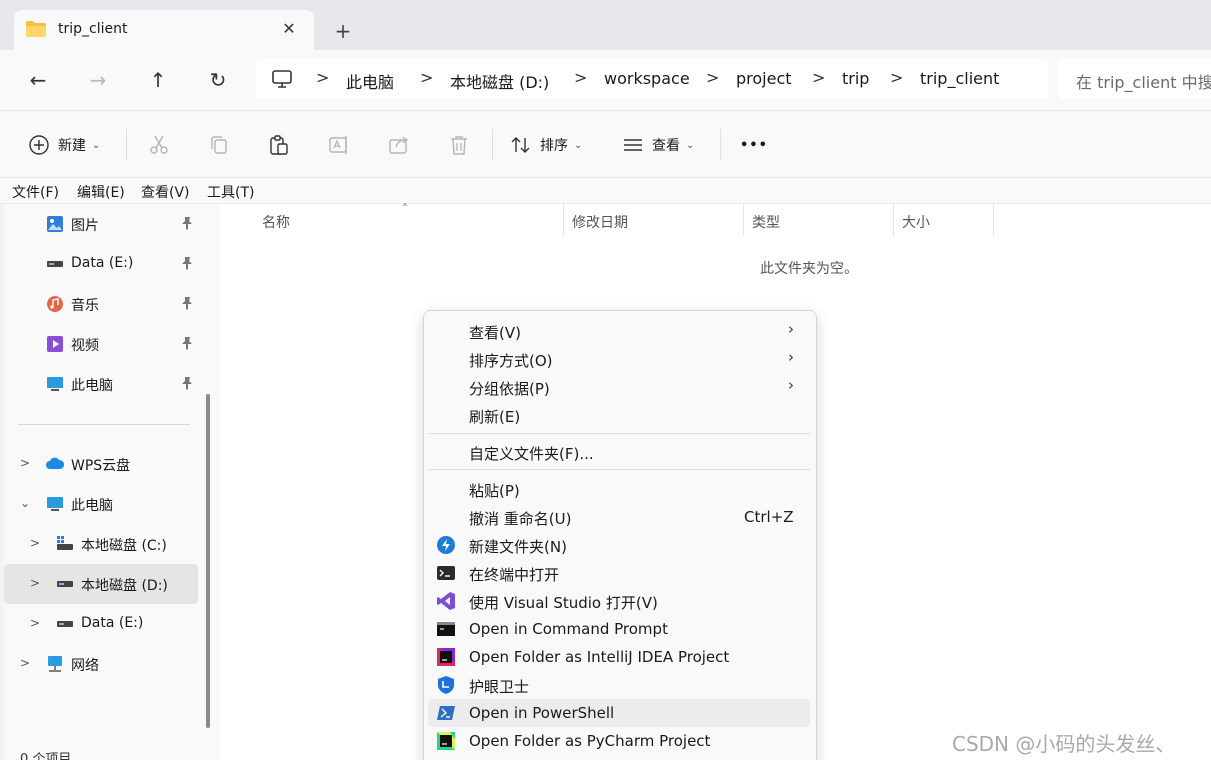 Image resolution: width=1211 pixels, height=760 pixels. Describe the element at coordinates (819, 220) in the screenshot. I see `column-header-type: 类型` at that location.